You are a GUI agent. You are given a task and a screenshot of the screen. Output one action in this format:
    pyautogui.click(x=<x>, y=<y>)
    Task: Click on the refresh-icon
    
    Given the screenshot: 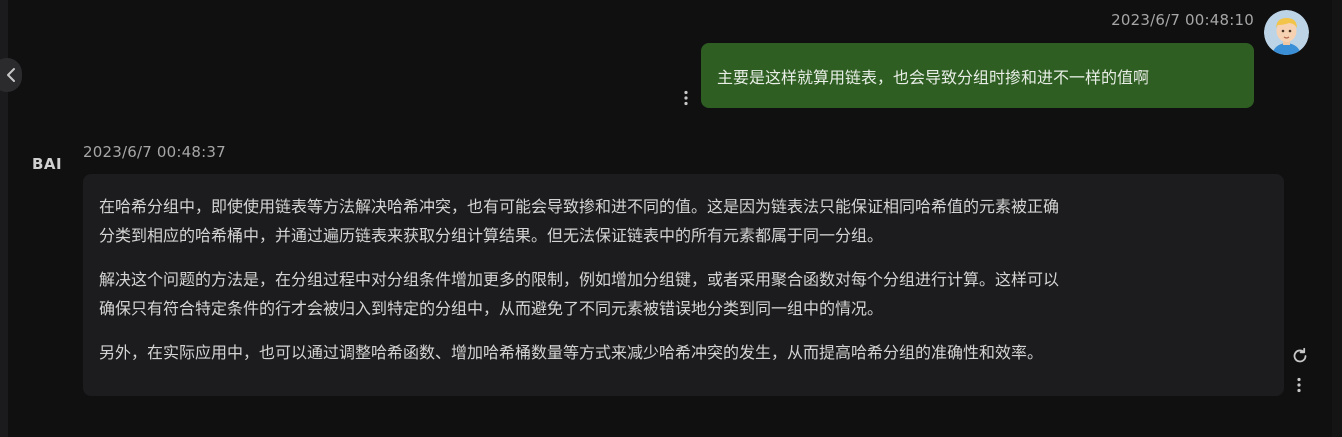 What is the action you would take?
    pyautogui.click(x=1300, y=355)
    